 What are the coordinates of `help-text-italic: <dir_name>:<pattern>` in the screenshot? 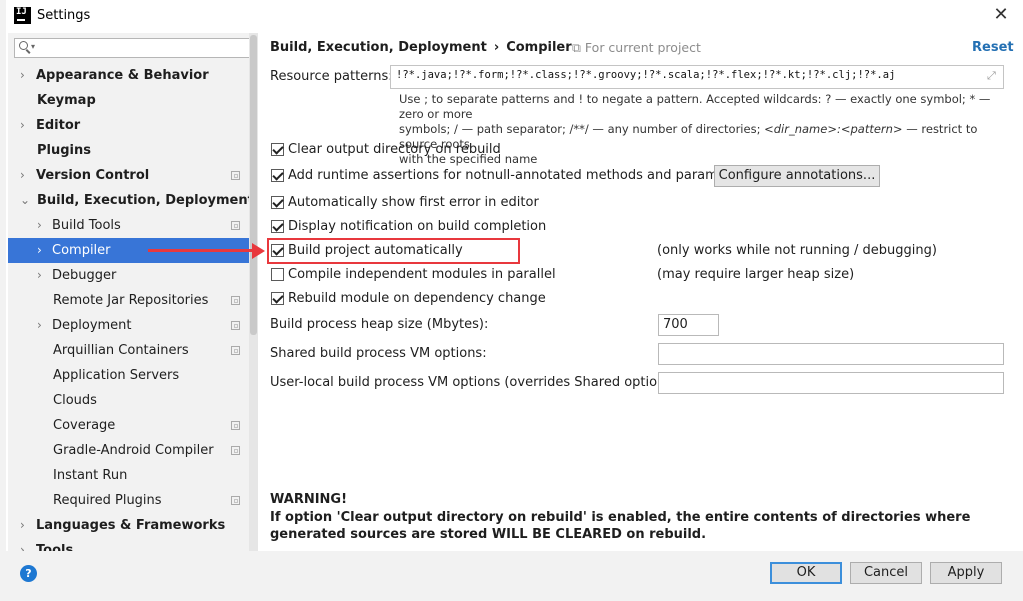 It's located at (833, 129).